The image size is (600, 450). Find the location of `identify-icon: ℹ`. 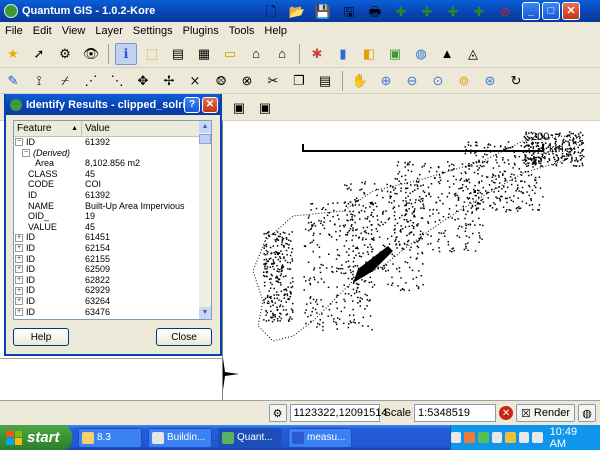

identify-icon: ℹ is located at coordinates (126, 53).